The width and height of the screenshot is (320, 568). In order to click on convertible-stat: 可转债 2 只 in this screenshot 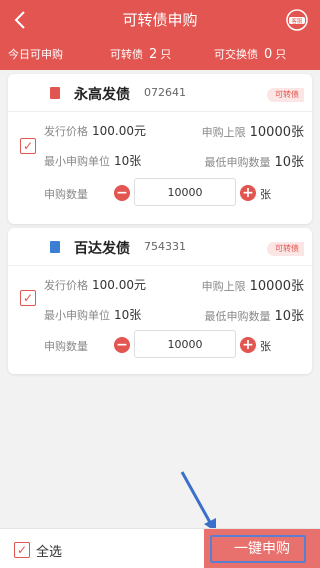, I will do `click(141, 54)`.